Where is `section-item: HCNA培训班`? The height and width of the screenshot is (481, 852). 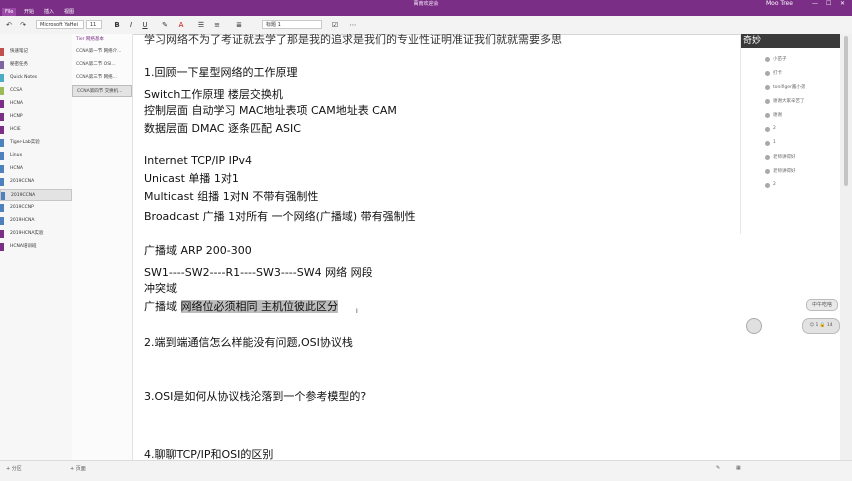
section-item: HCNA培训班 is located at coordinates (36, 247).